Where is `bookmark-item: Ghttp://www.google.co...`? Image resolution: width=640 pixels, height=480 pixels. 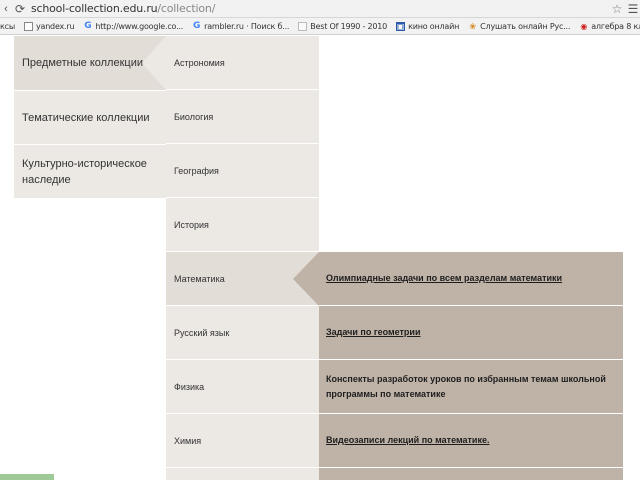 bookmark-item: Ghttp://www.google.co... is located at coordinates (133, 25).